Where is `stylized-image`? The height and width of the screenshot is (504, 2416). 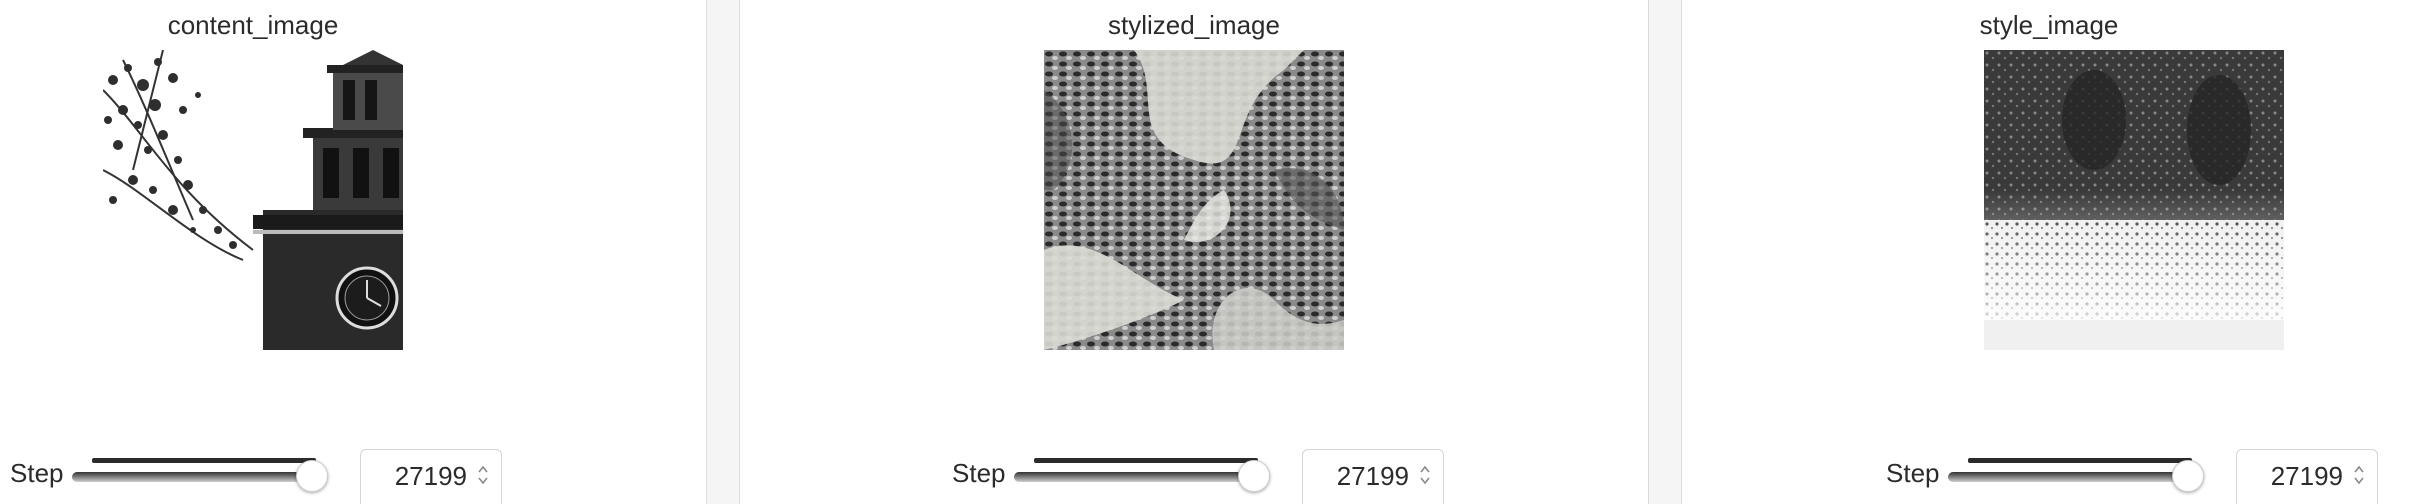 stylized-image is located at coordinates (1194, 200).